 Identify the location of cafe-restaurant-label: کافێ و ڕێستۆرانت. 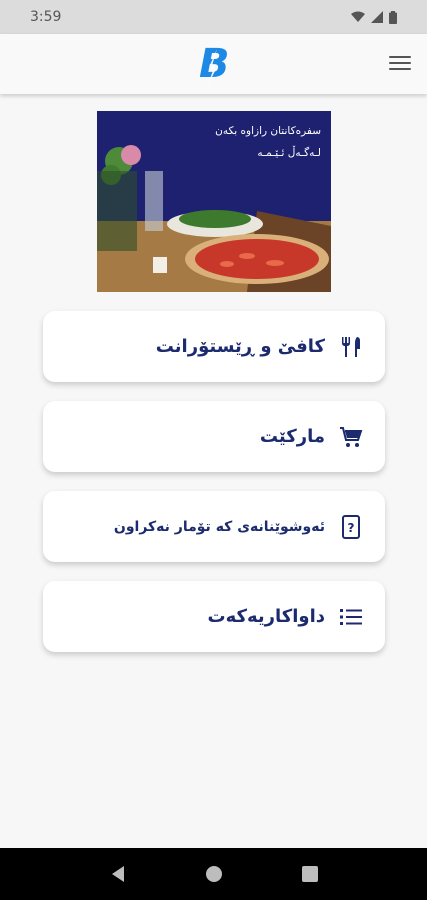
(240, 346).